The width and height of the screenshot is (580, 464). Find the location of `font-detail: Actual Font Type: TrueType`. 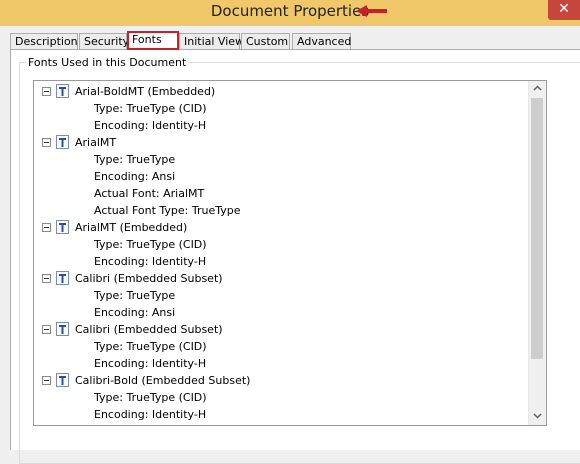

font-detail: Actual Font Type: TrueType is located at coordinates (167, 210).